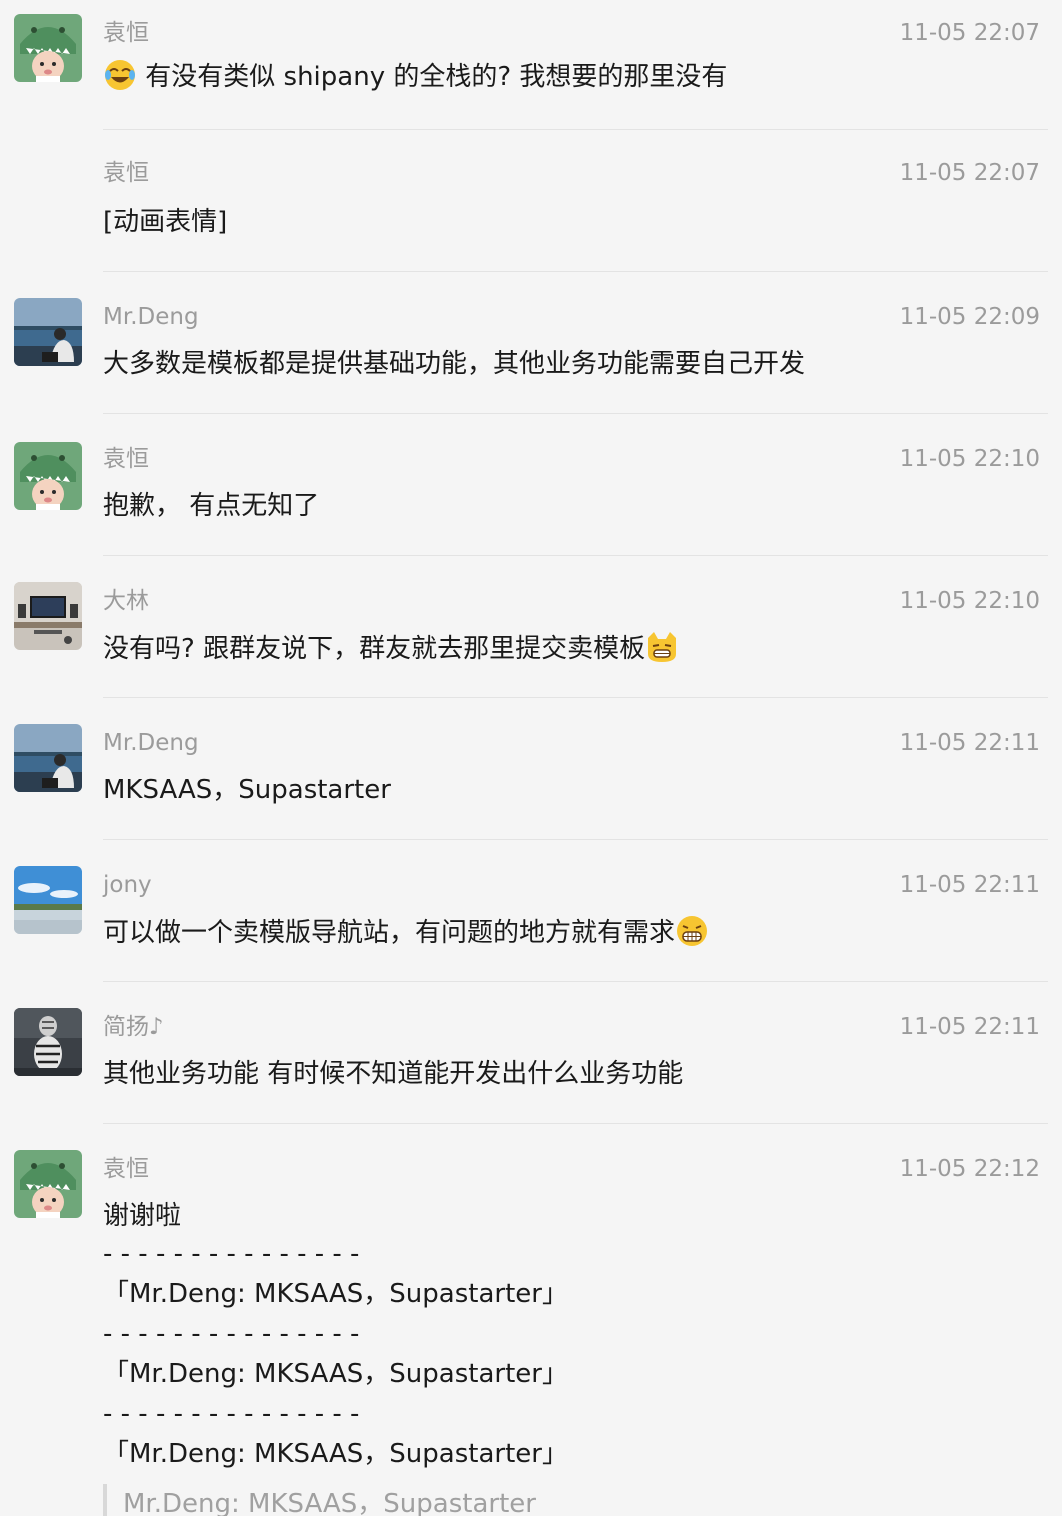  Describe the element at coordinates (969, 1169) in the screenshot. I see `message-time: 11-05 22:12` at that location.